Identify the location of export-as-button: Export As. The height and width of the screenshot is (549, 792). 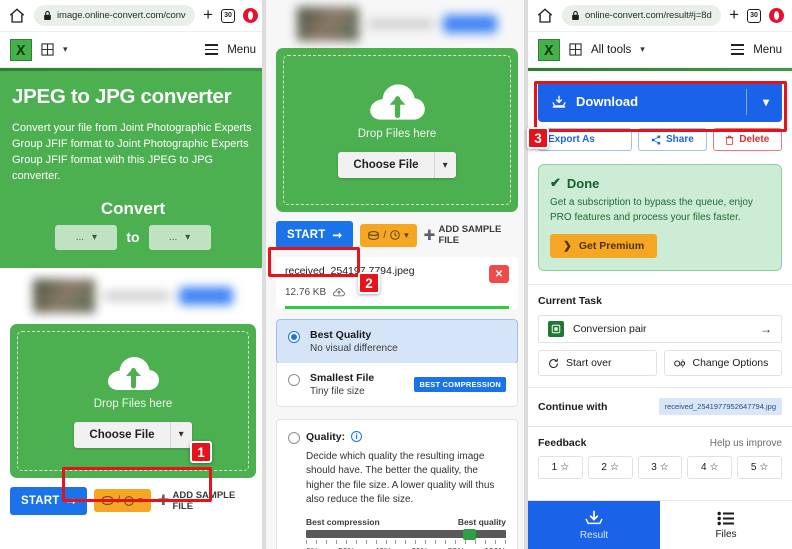
(585, 139).